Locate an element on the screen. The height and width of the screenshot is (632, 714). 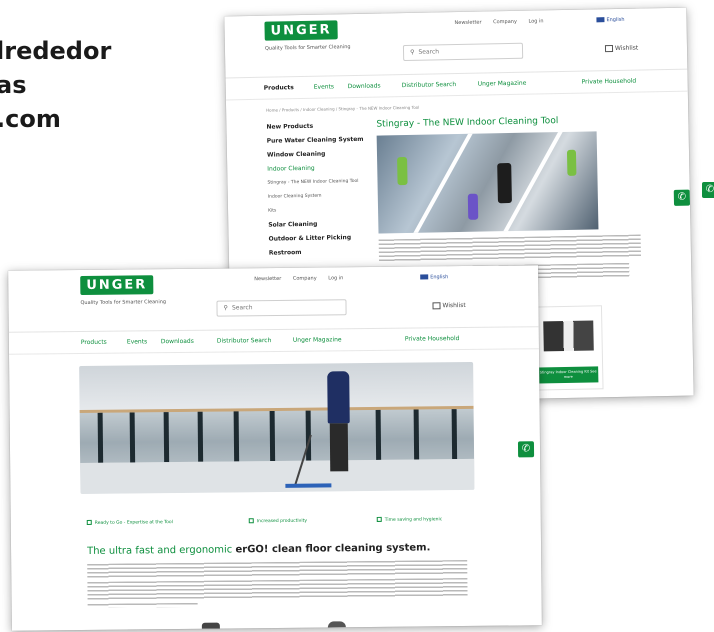
headline-line-3: .com is located at coordinates (30, 119).